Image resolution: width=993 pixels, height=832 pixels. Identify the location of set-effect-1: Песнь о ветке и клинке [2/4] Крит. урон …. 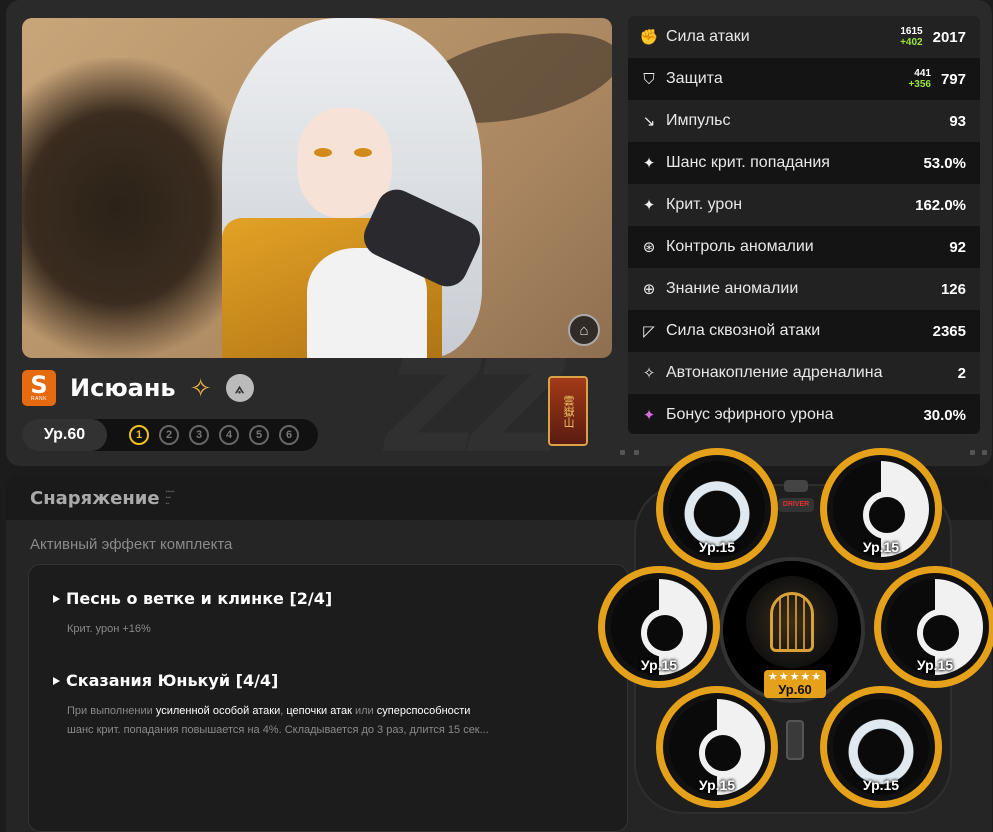
(192, 614).